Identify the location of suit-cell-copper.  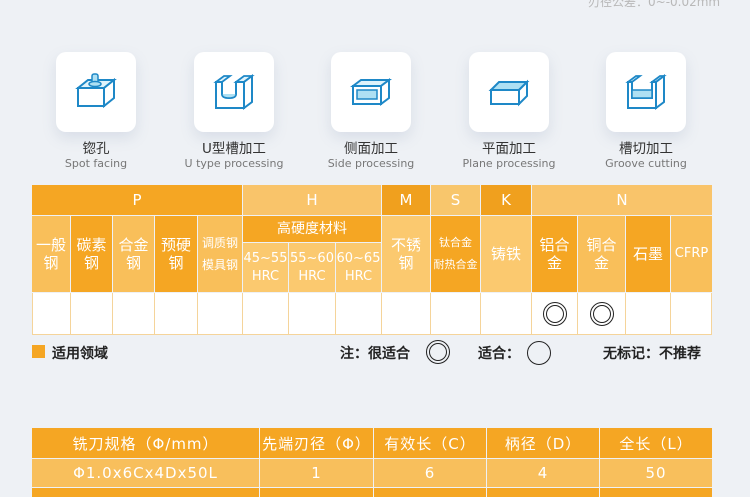
(602, 314).